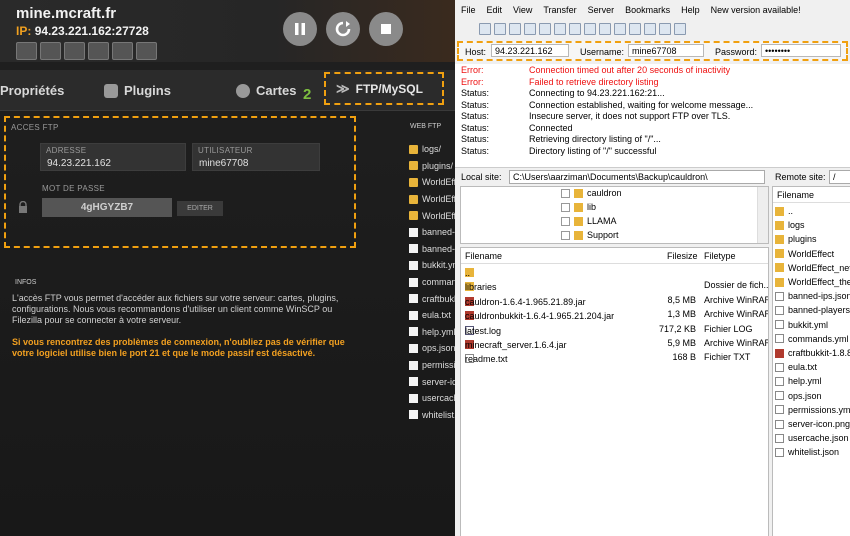  I want to click on col-filename: Filename, so click(483, 256).